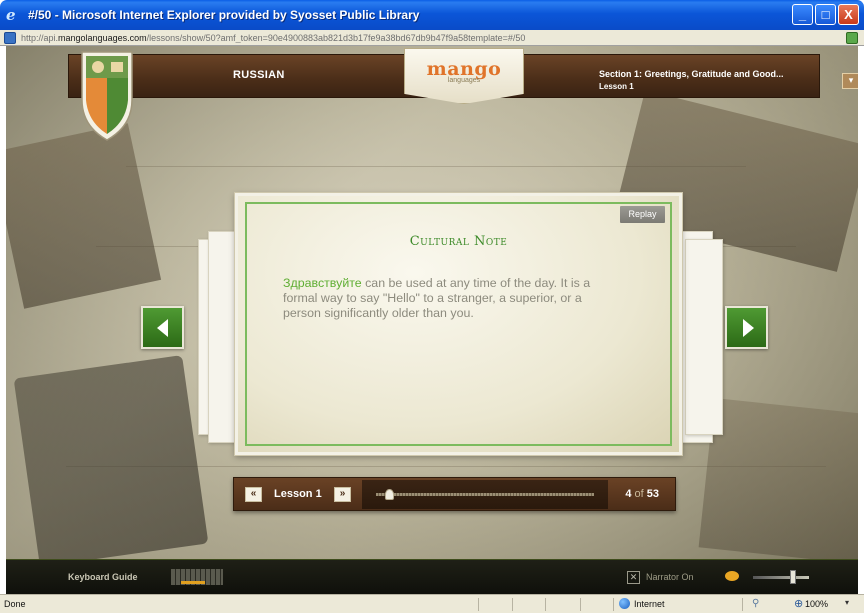  I want to click on slide-progress-track, so click(485, 494).